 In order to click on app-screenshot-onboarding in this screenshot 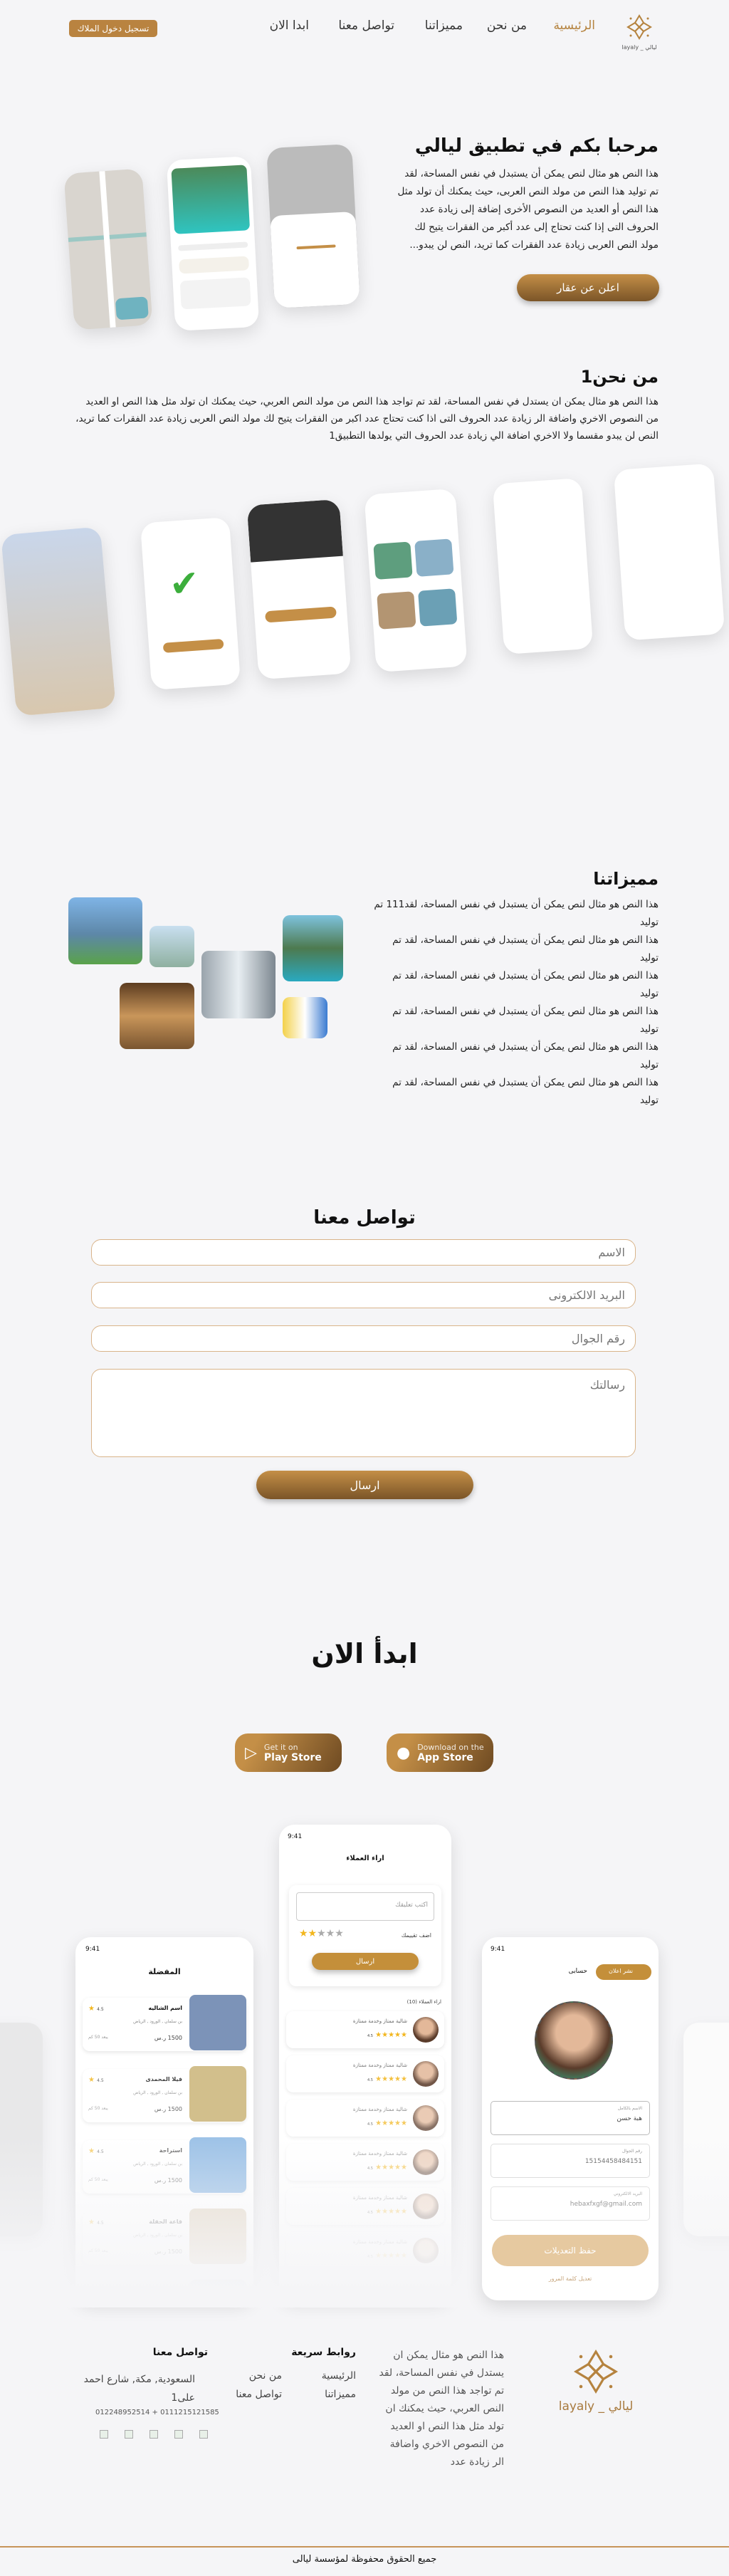, I will do `click(58, 621)`.